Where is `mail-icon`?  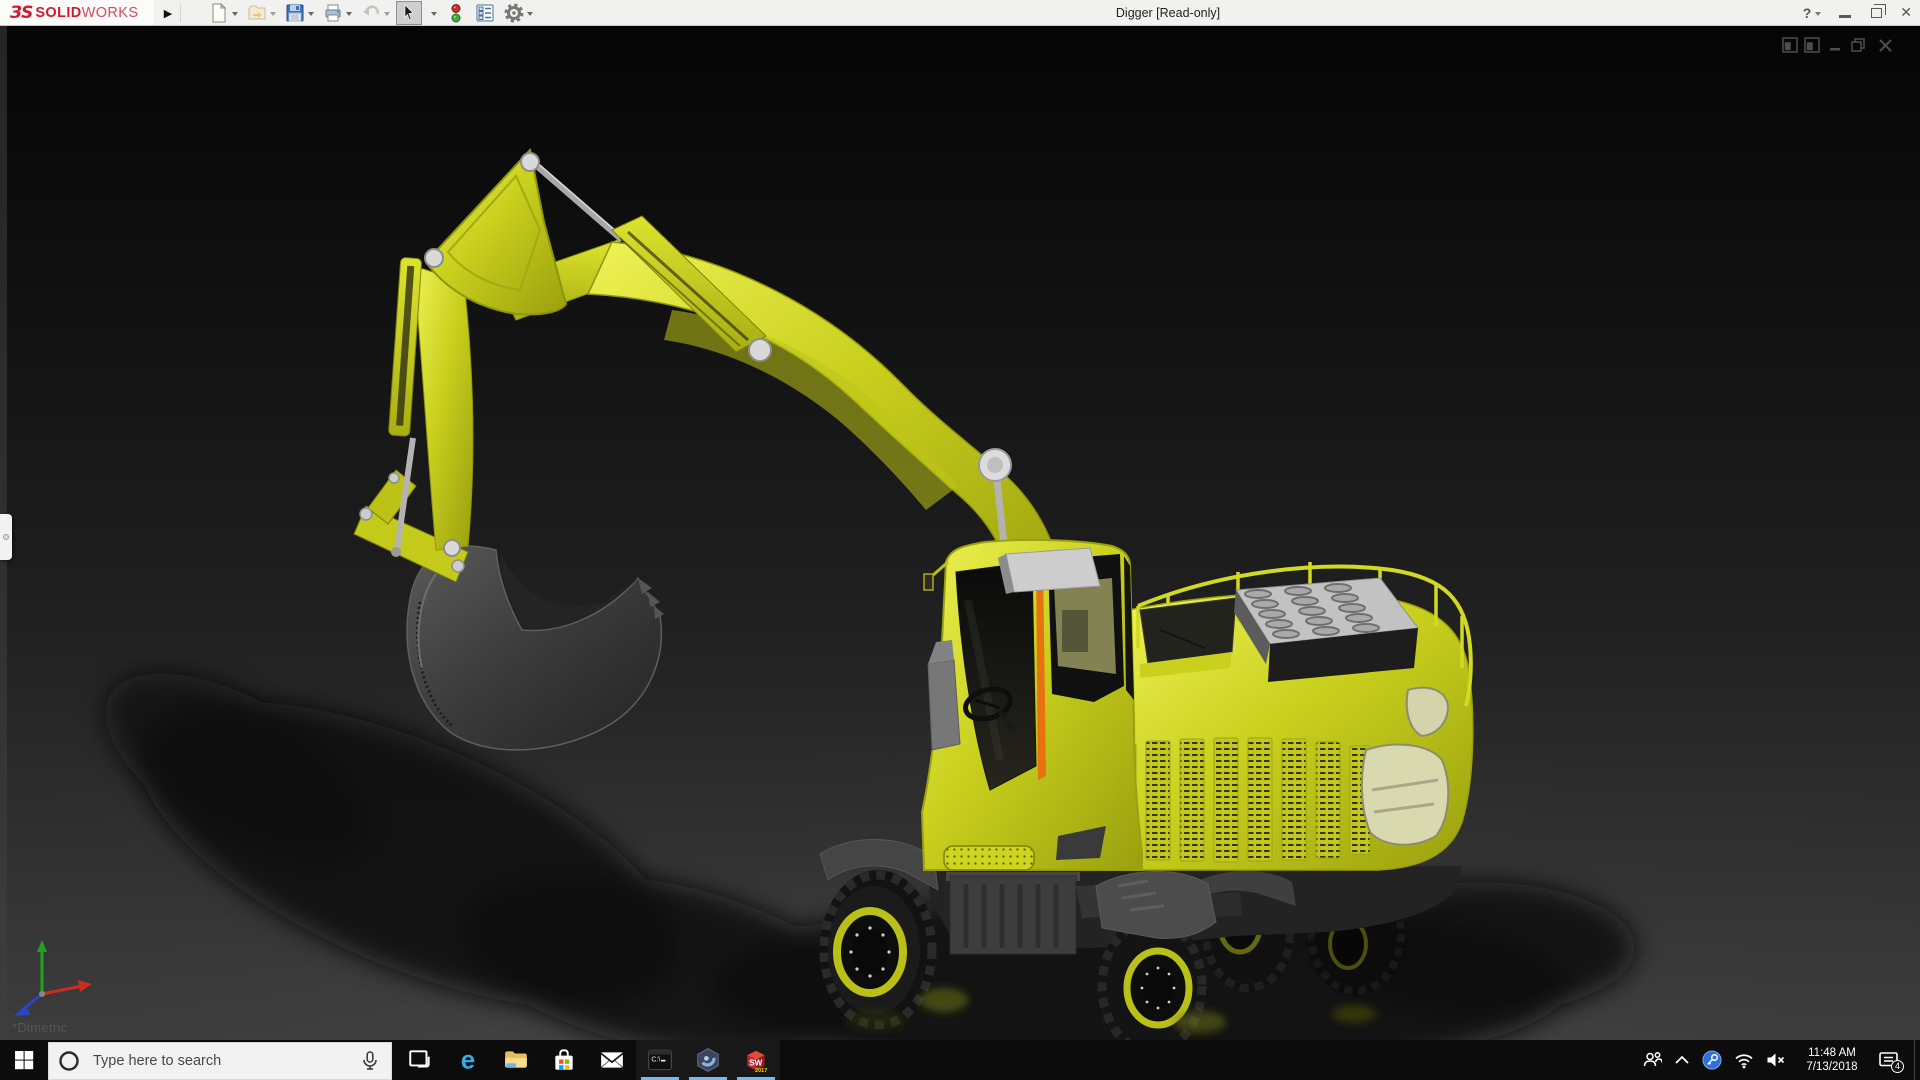 mail-icon is located at coordinates (612, 1060).